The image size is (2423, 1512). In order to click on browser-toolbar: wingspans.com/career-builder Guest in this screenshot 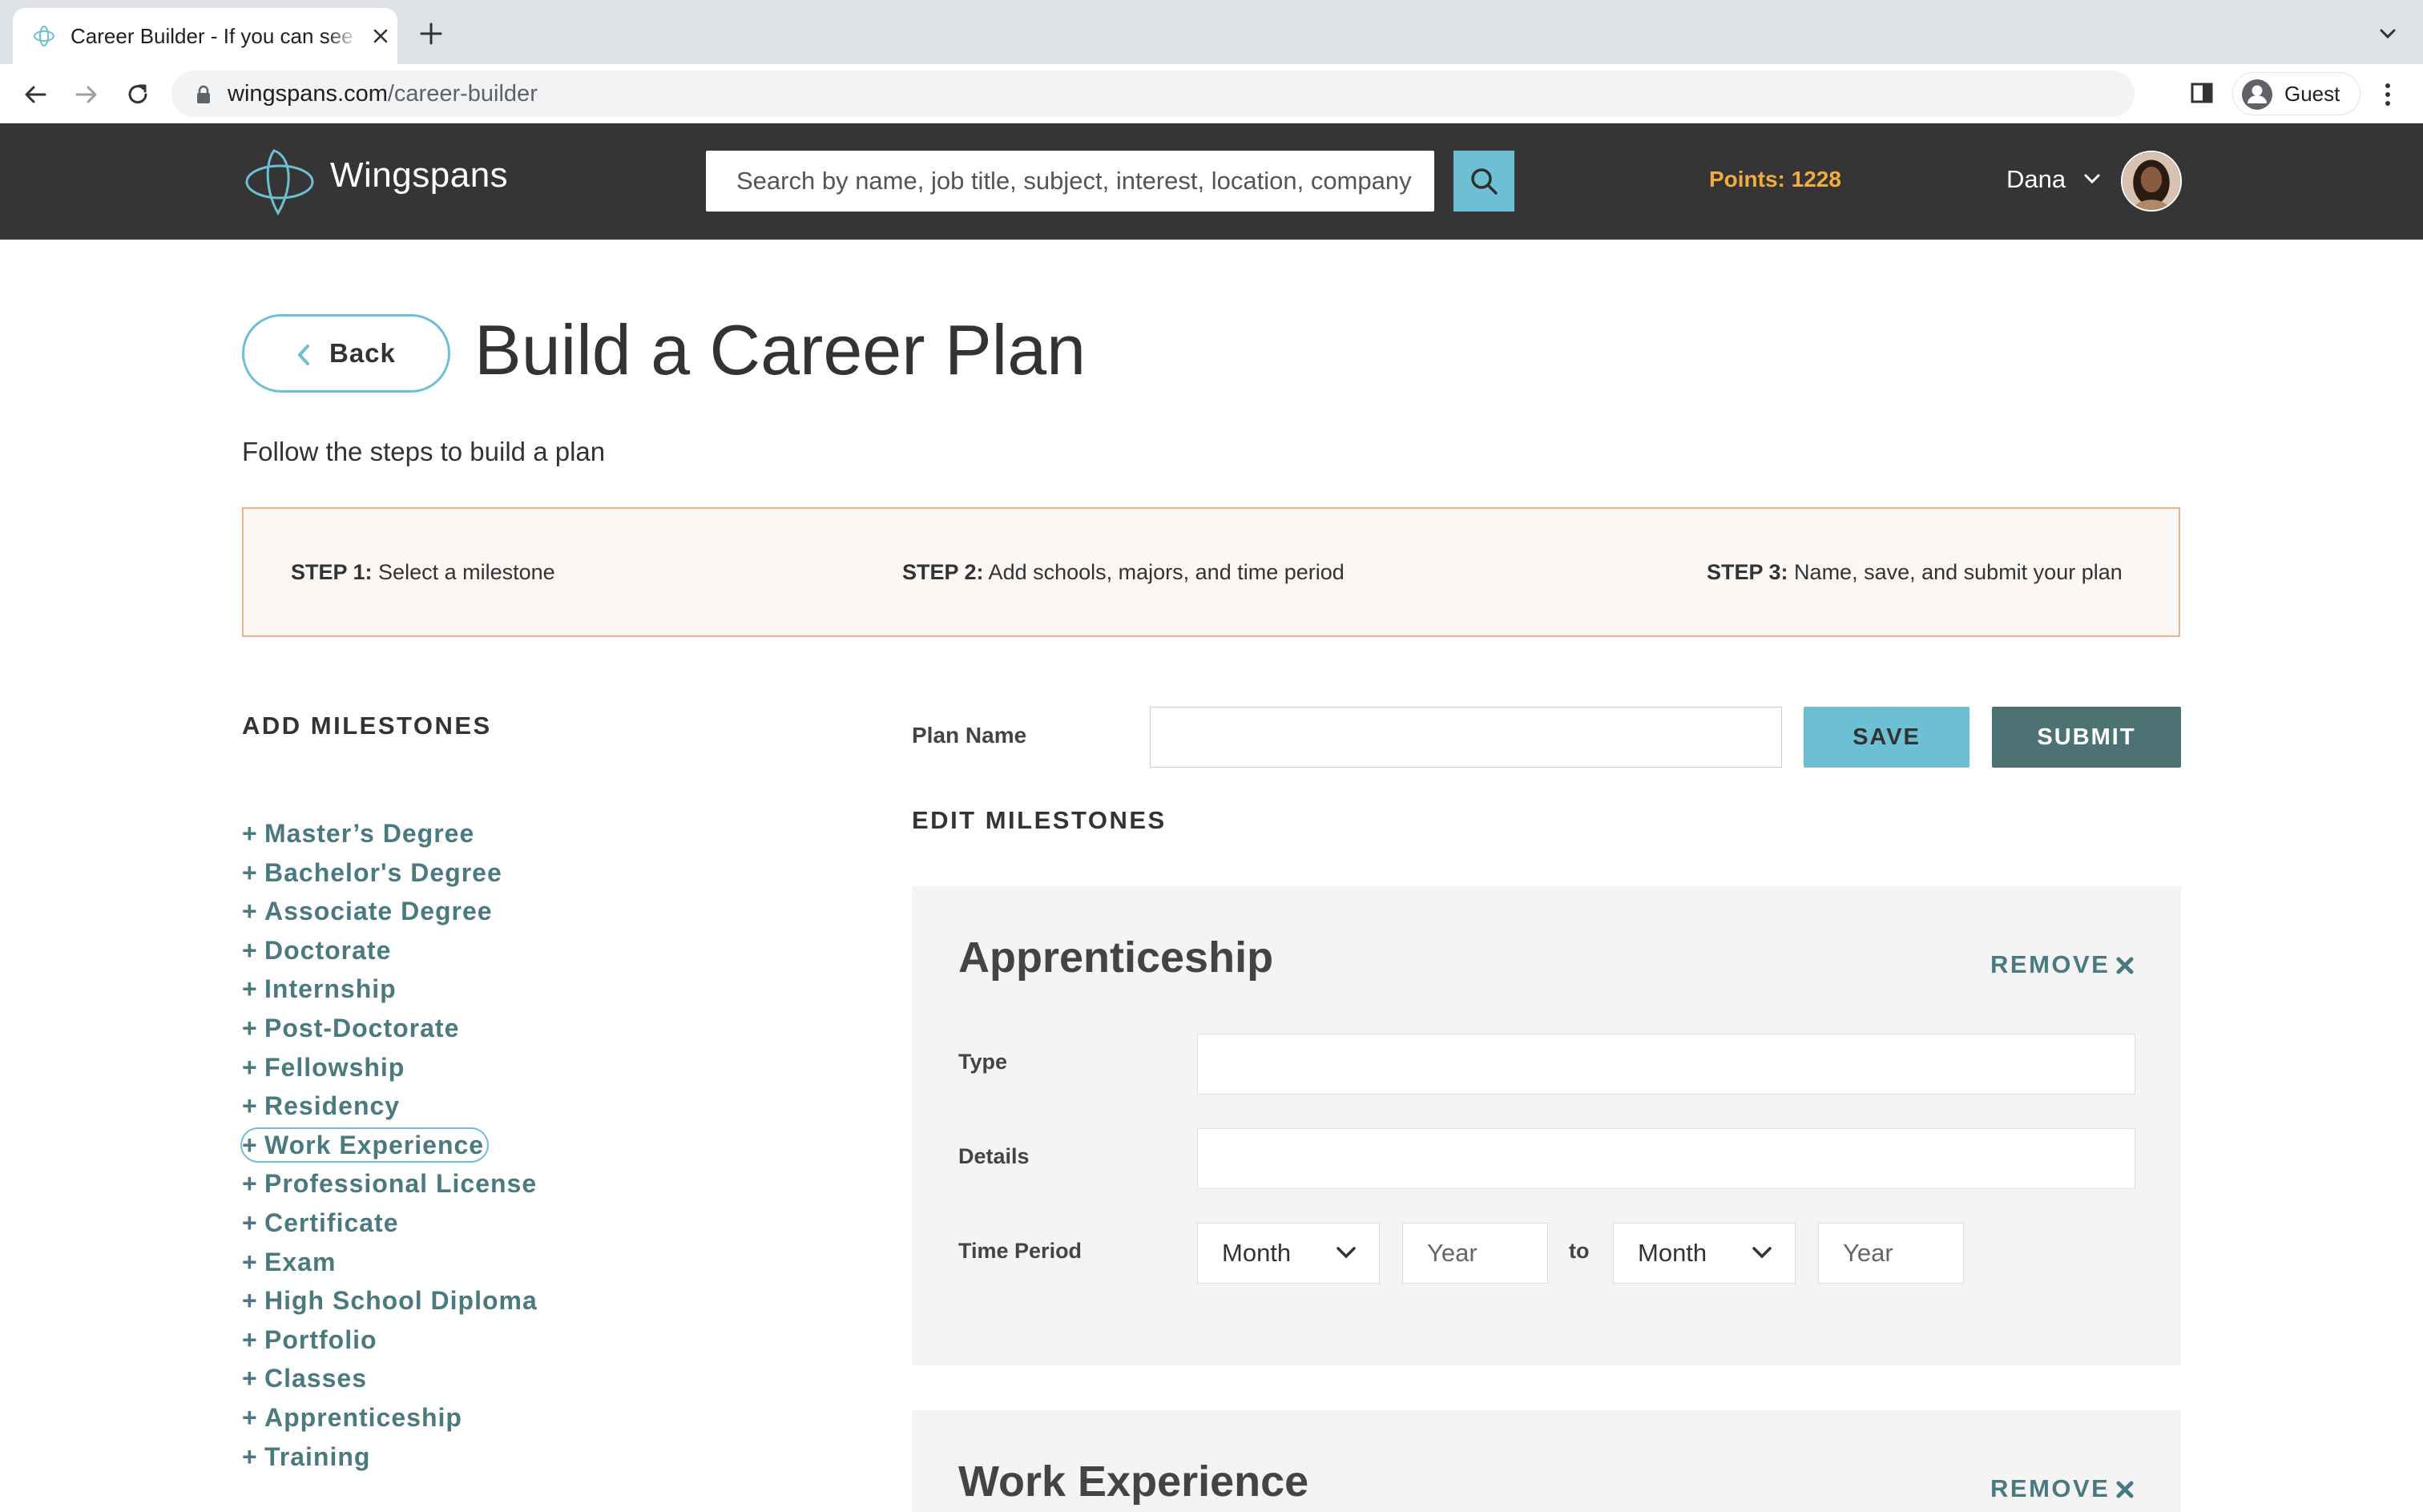, I will do `click(1211, 93)`.